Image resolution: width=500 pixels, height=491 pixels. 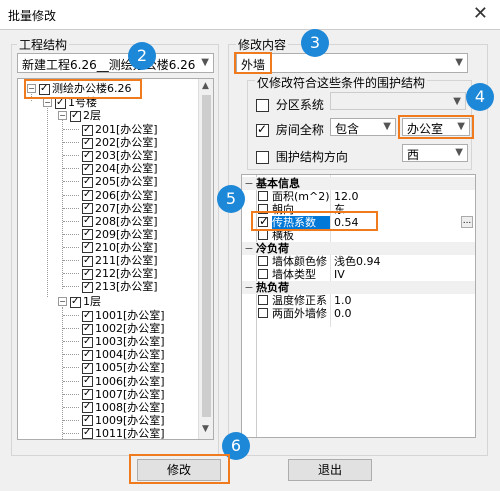 I want to click on tree-item-label: 204[办公室], so click(x=126, y=169).